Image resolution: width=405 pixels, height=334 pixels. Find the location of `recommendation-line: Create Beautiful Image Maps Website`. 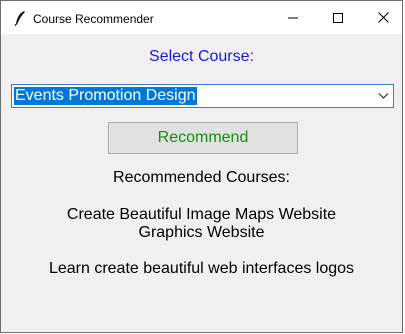

recommendation-line: Create Beautiful Image Maps Website is located at coordinates (201, 214).